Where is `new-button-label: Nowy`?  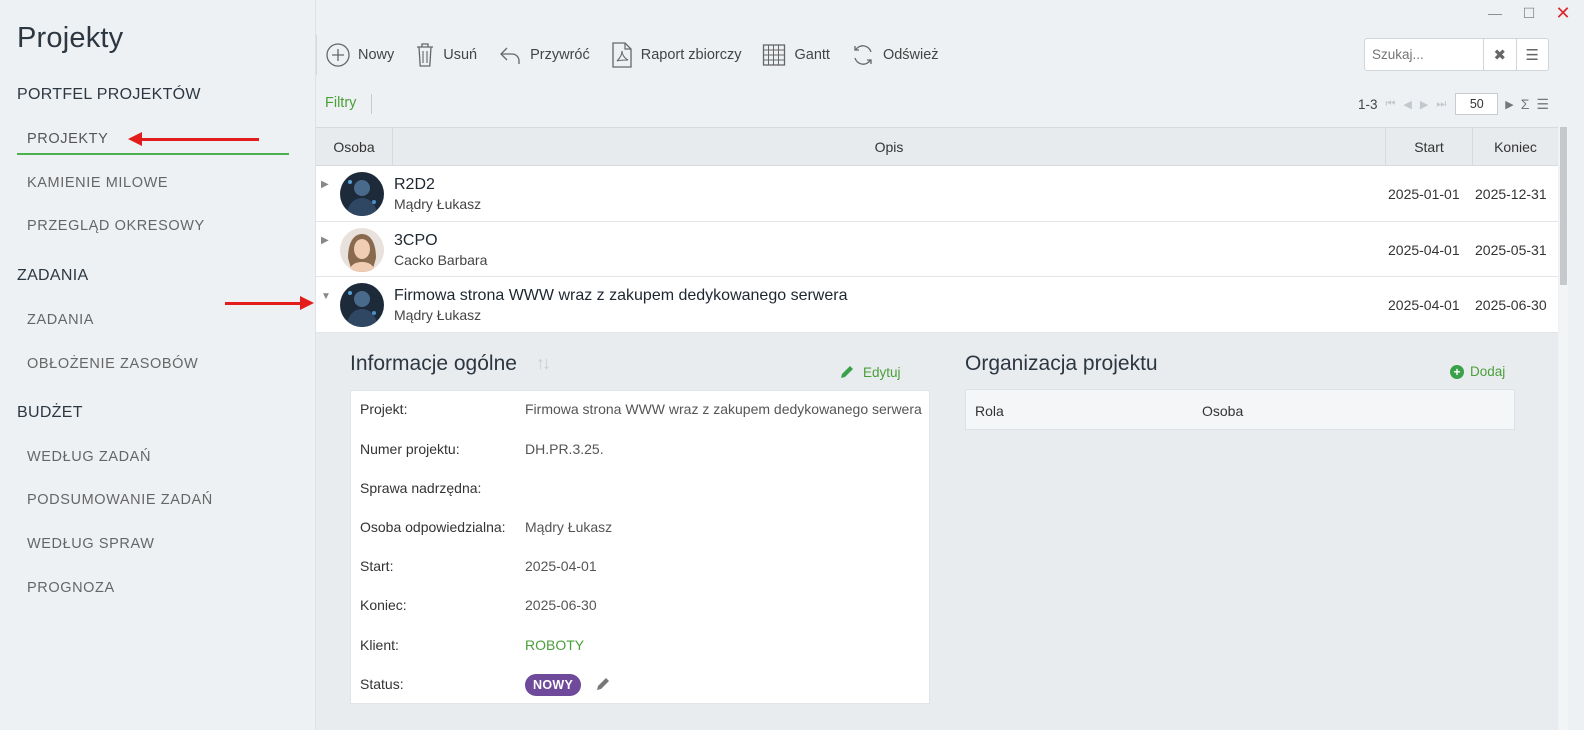 new-button-label: Nowy is located at coordinates (376, 55).